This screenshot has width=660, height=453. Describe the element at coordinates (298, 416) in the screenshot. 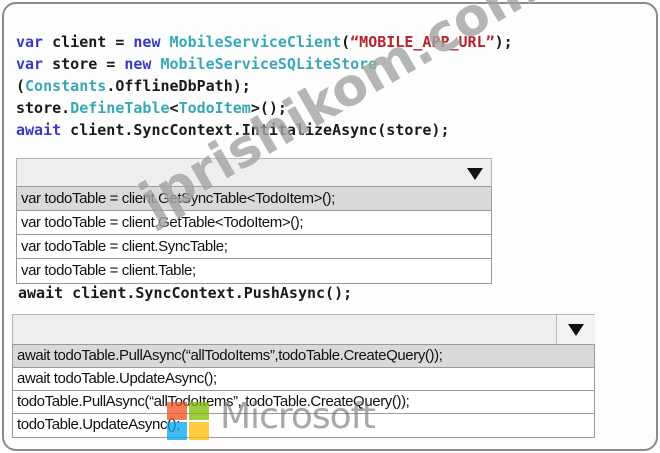

I see `microsoft-wordmark: Microsoft` at that location.